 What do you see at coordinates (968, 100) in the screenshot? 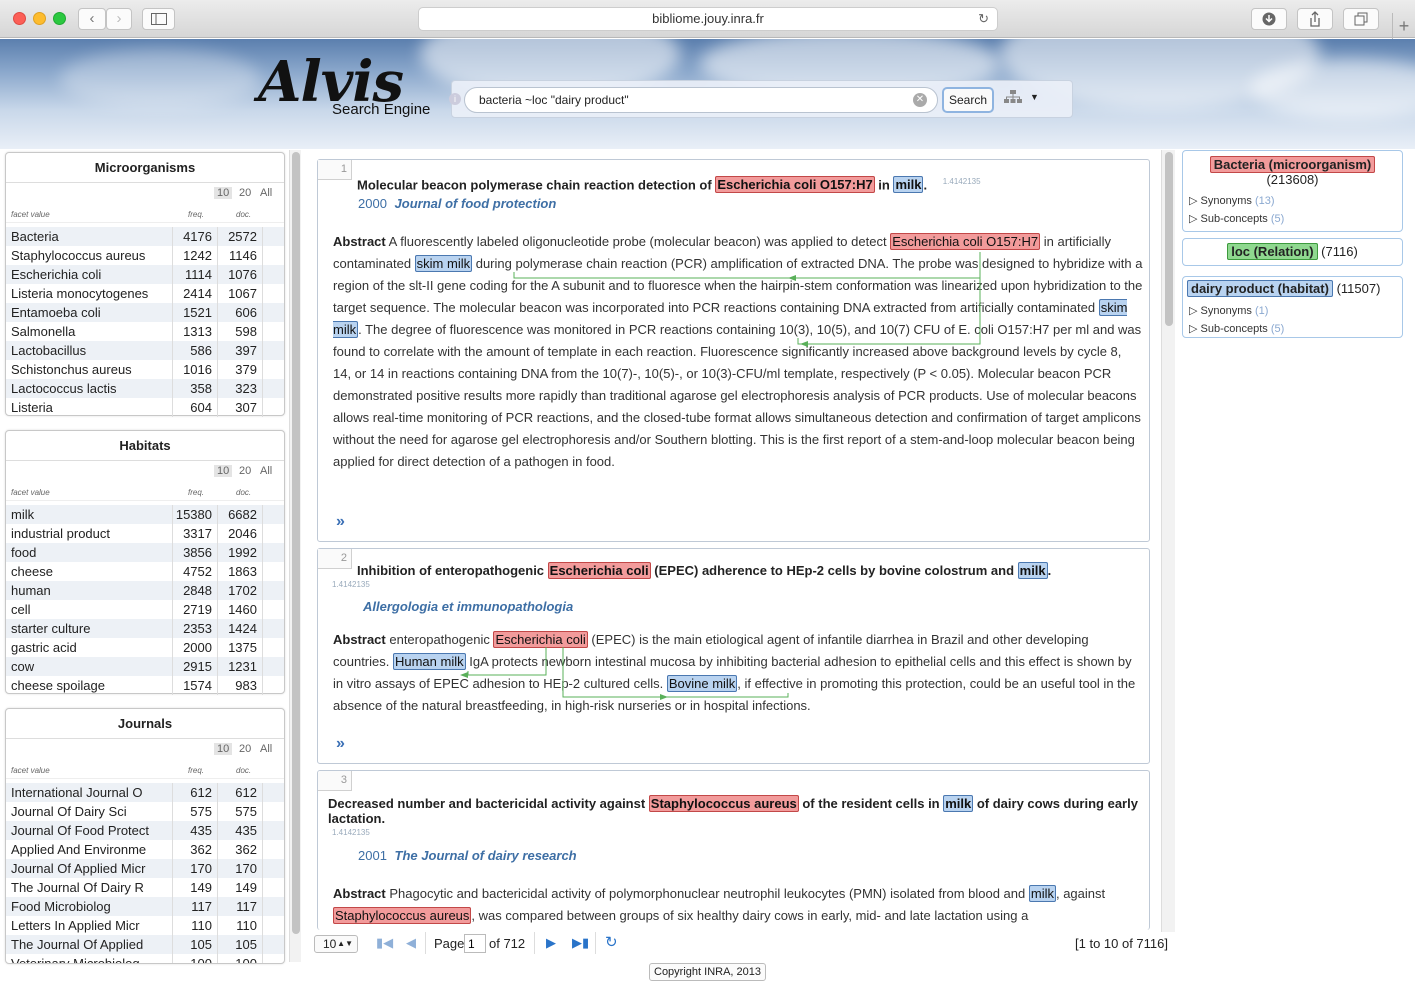
I see `search-button: Search` at bounding box center [968, 100].